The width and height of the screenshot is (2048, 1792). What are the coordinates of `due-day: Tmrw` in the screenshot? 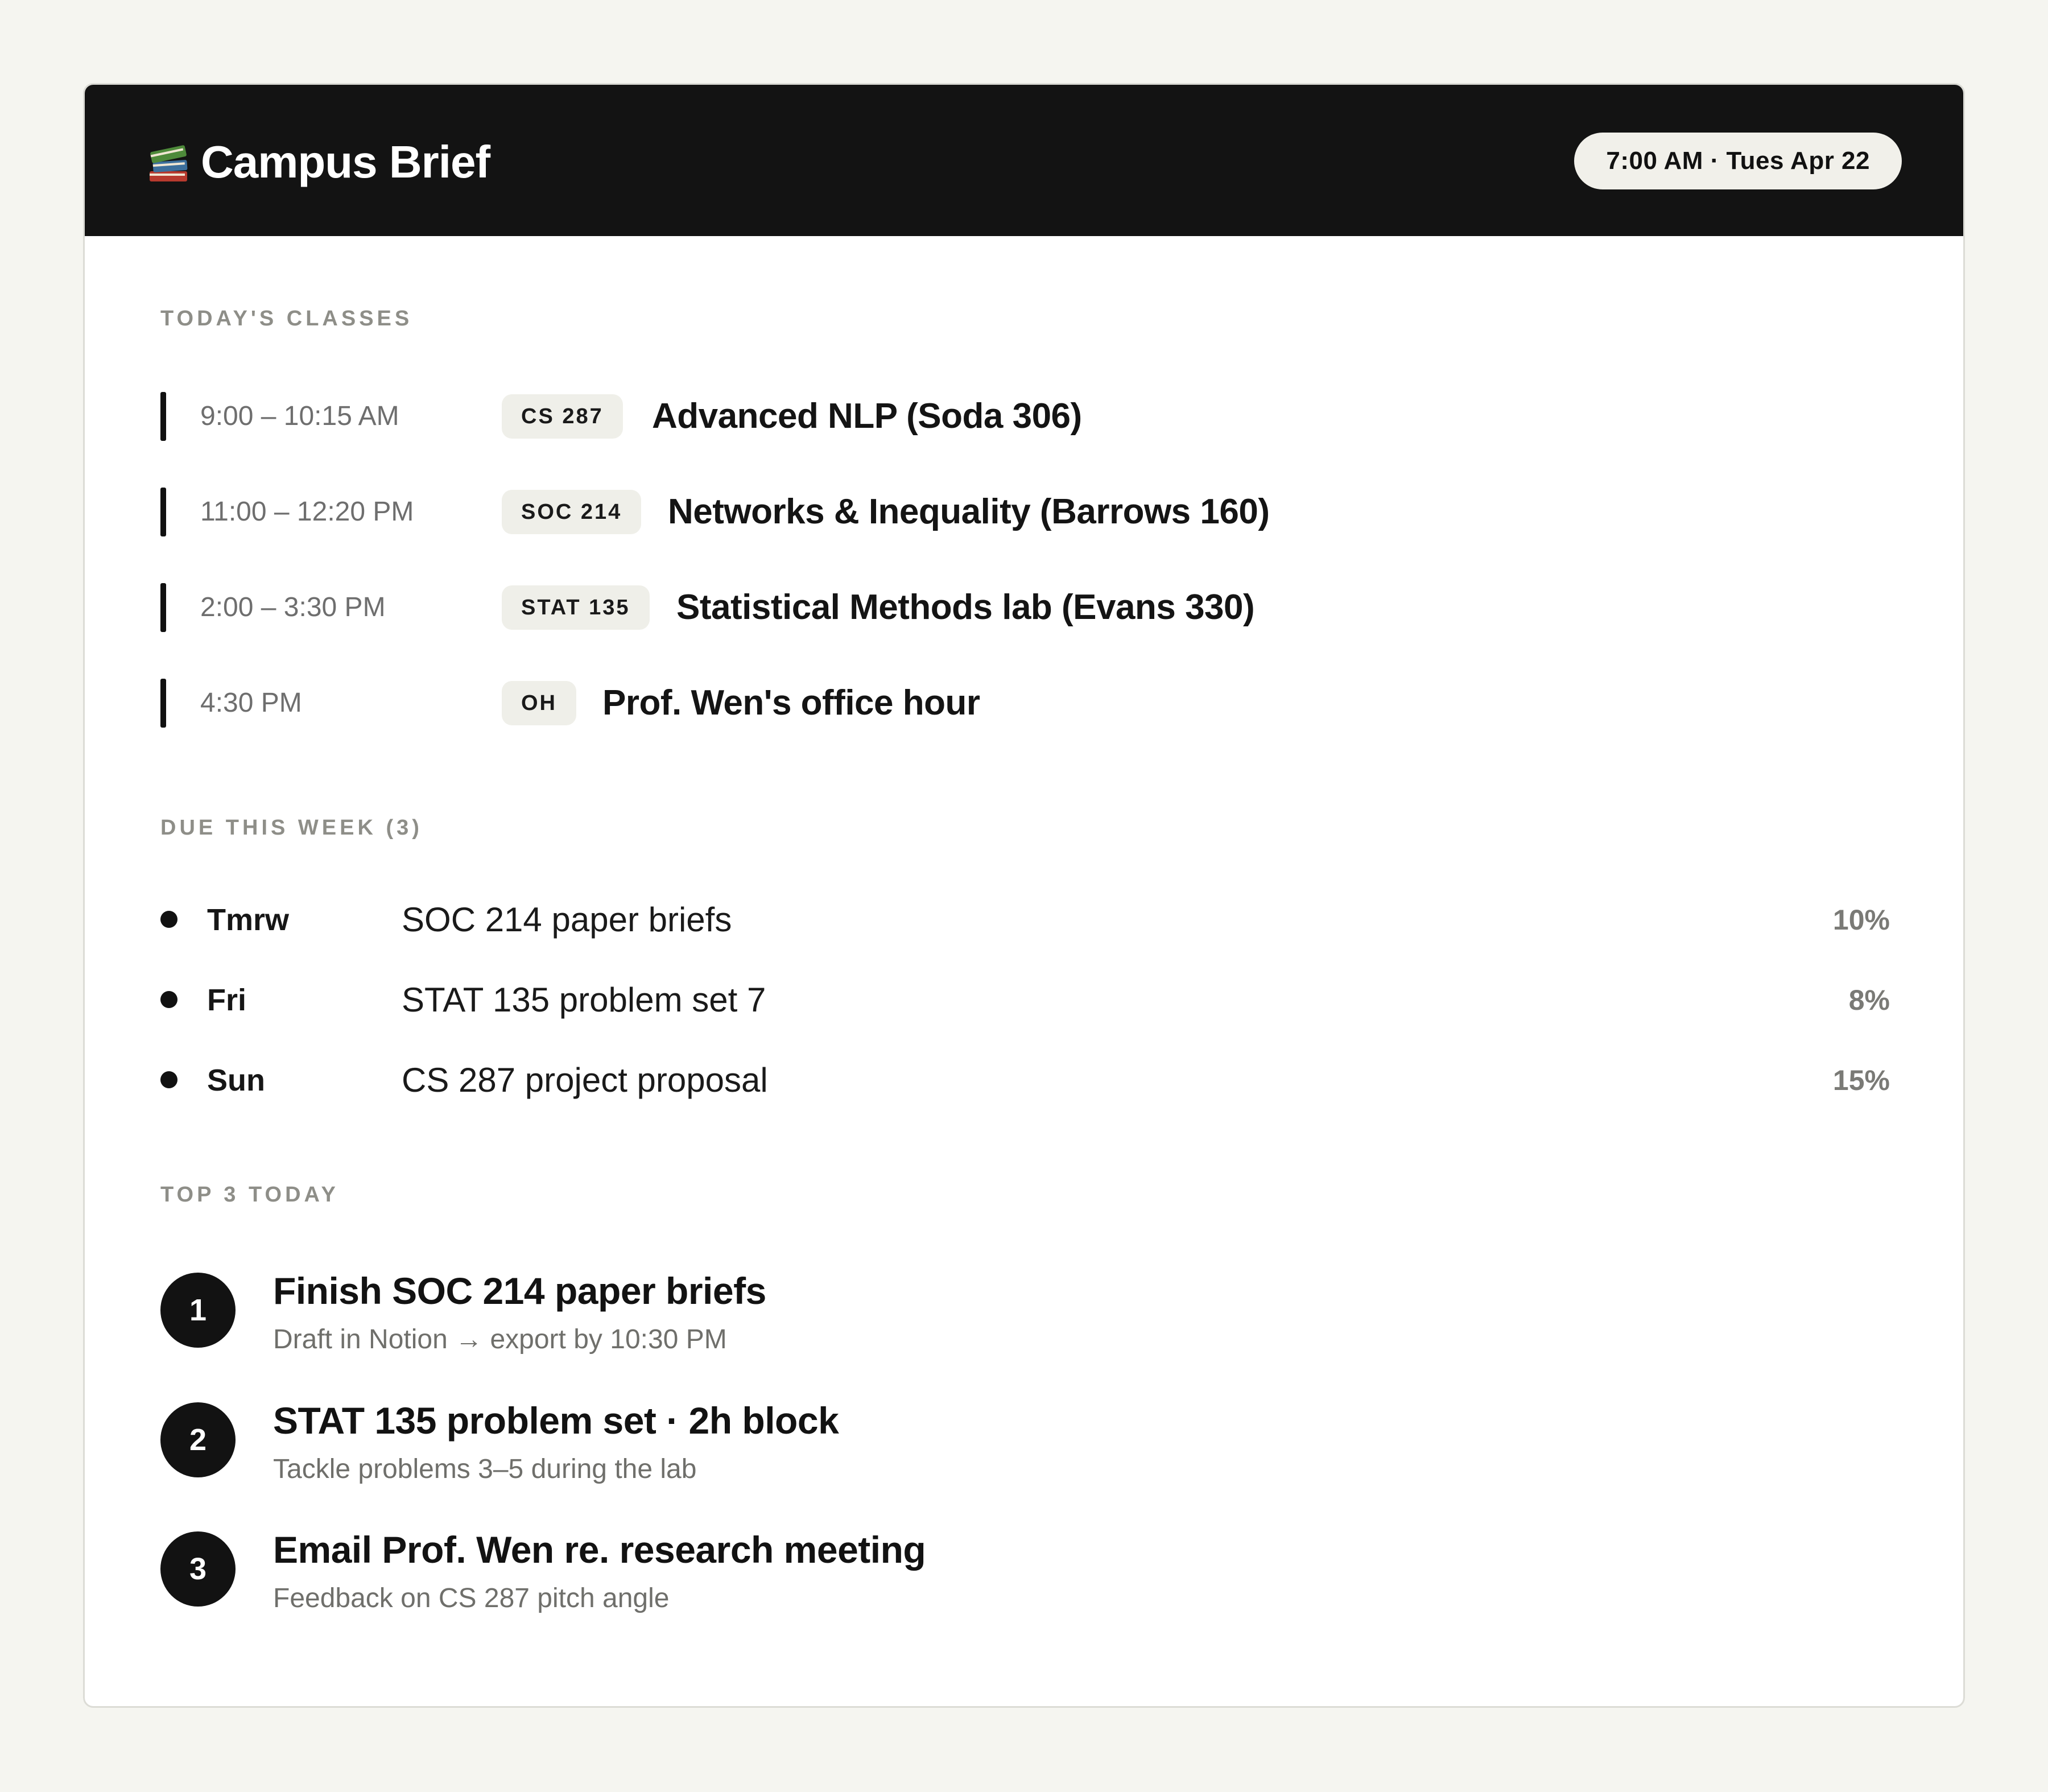 It's located at (248, 920).